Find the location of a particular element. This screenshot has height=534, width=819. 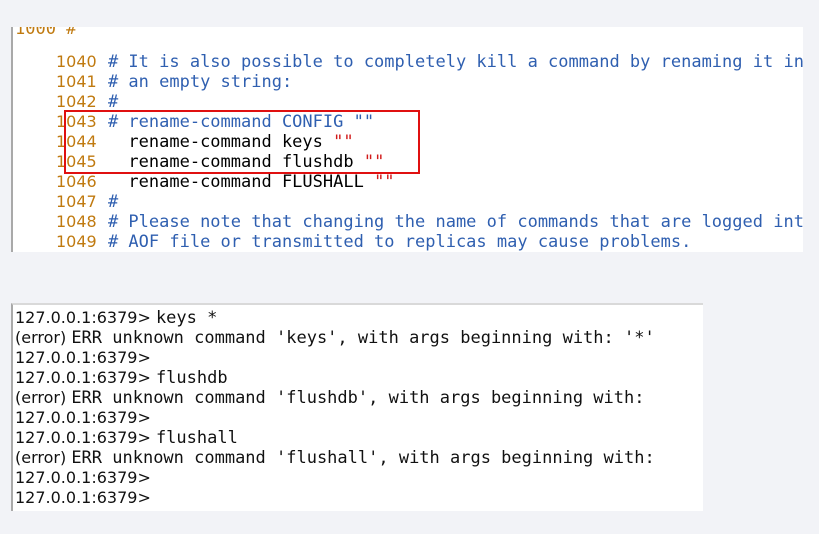

terminal-line: 127.0.0.1:6379> flushdb is located at coordinates (121, 378).